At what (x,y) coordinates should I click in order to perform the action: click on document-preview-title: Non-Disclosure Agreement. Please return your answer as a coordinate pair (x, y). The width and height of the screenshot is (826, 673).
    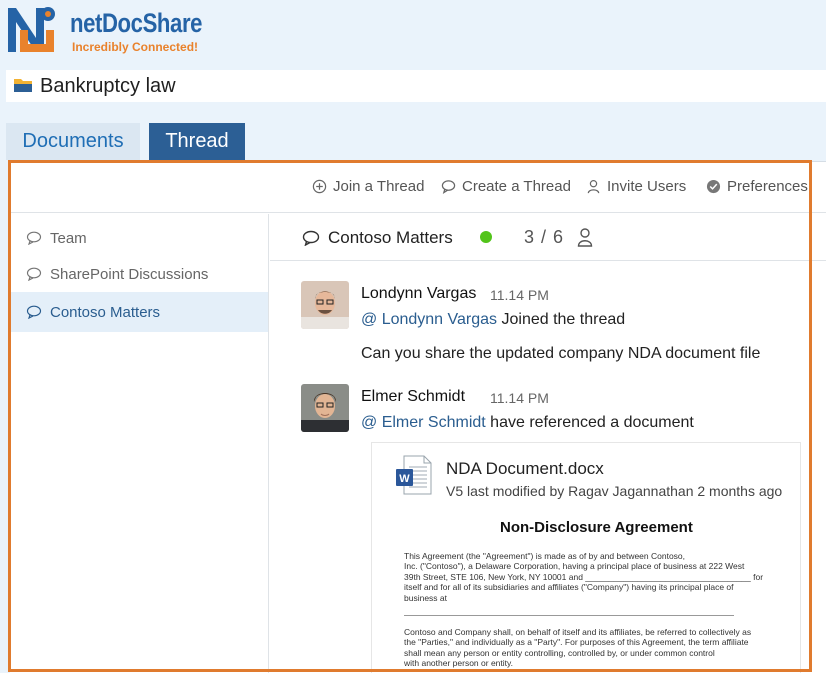
    Looking at the image, I should click on (596, 527).